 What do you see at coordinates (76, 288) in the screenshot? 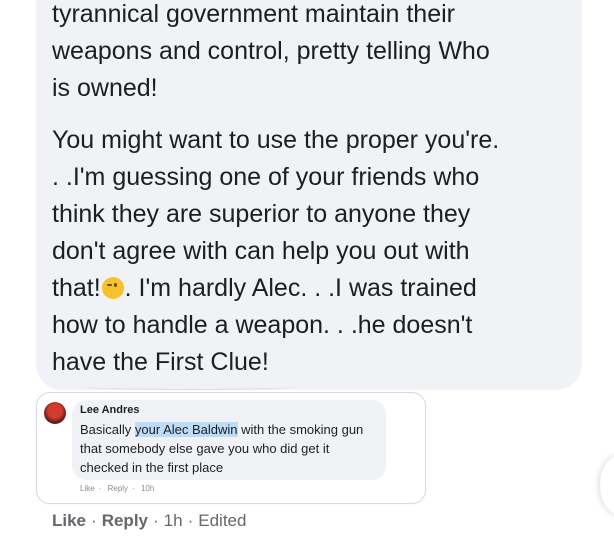
I see `comment-line: that!` at bounding box center [76, 288].